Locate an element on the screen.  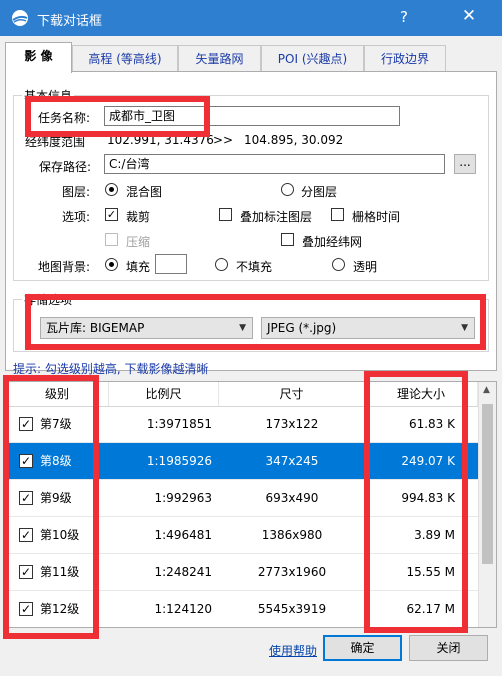
cell-scale: 1:1985926 is located at coordinates (179, 461).